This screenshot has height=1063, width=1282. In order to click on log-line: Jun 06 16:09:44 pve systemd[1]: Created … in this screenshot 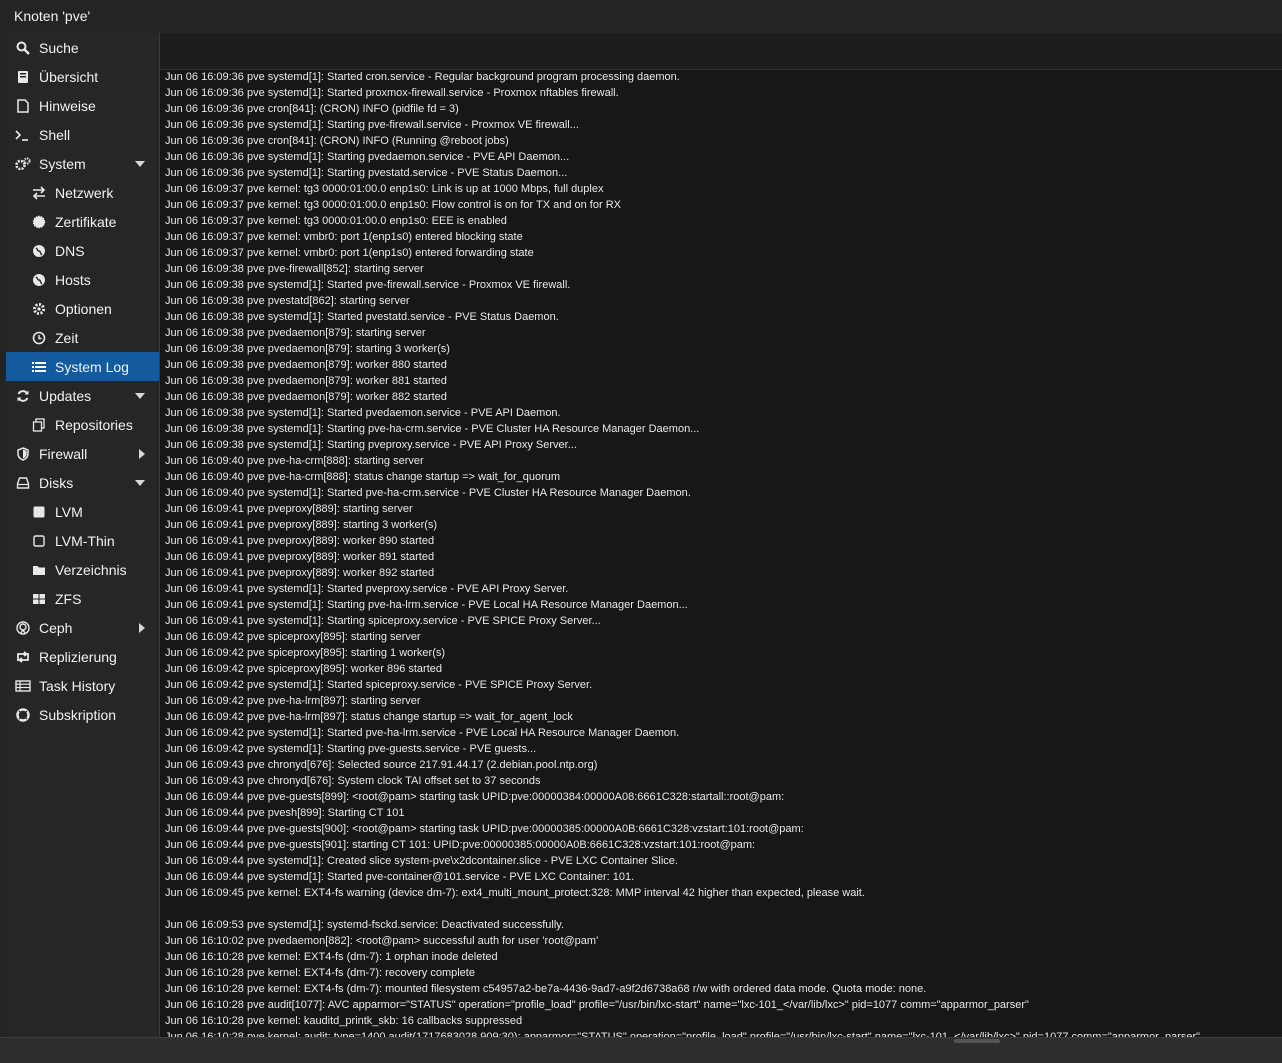, I will do `click(421, 861)`.